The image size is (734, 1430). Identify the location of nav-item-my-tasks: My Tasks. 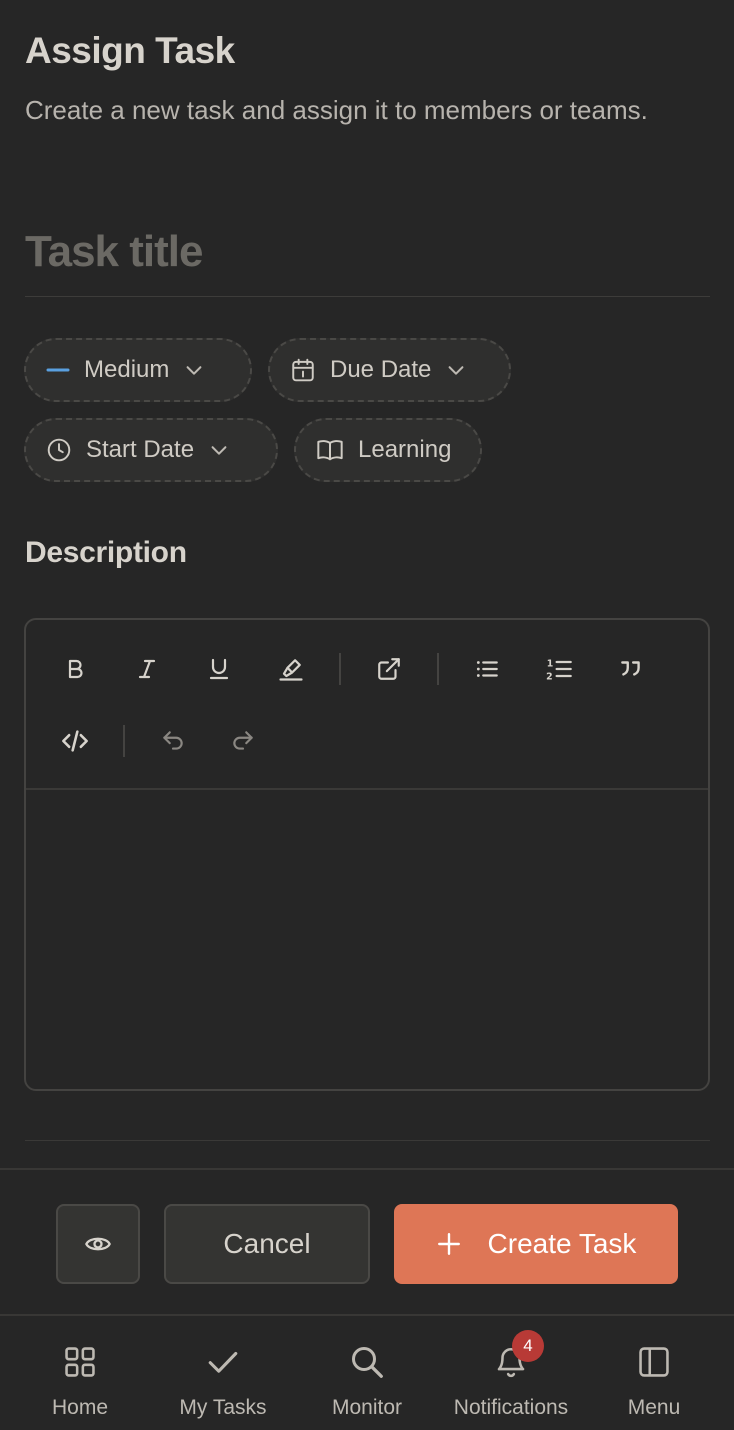
(223, 1373).